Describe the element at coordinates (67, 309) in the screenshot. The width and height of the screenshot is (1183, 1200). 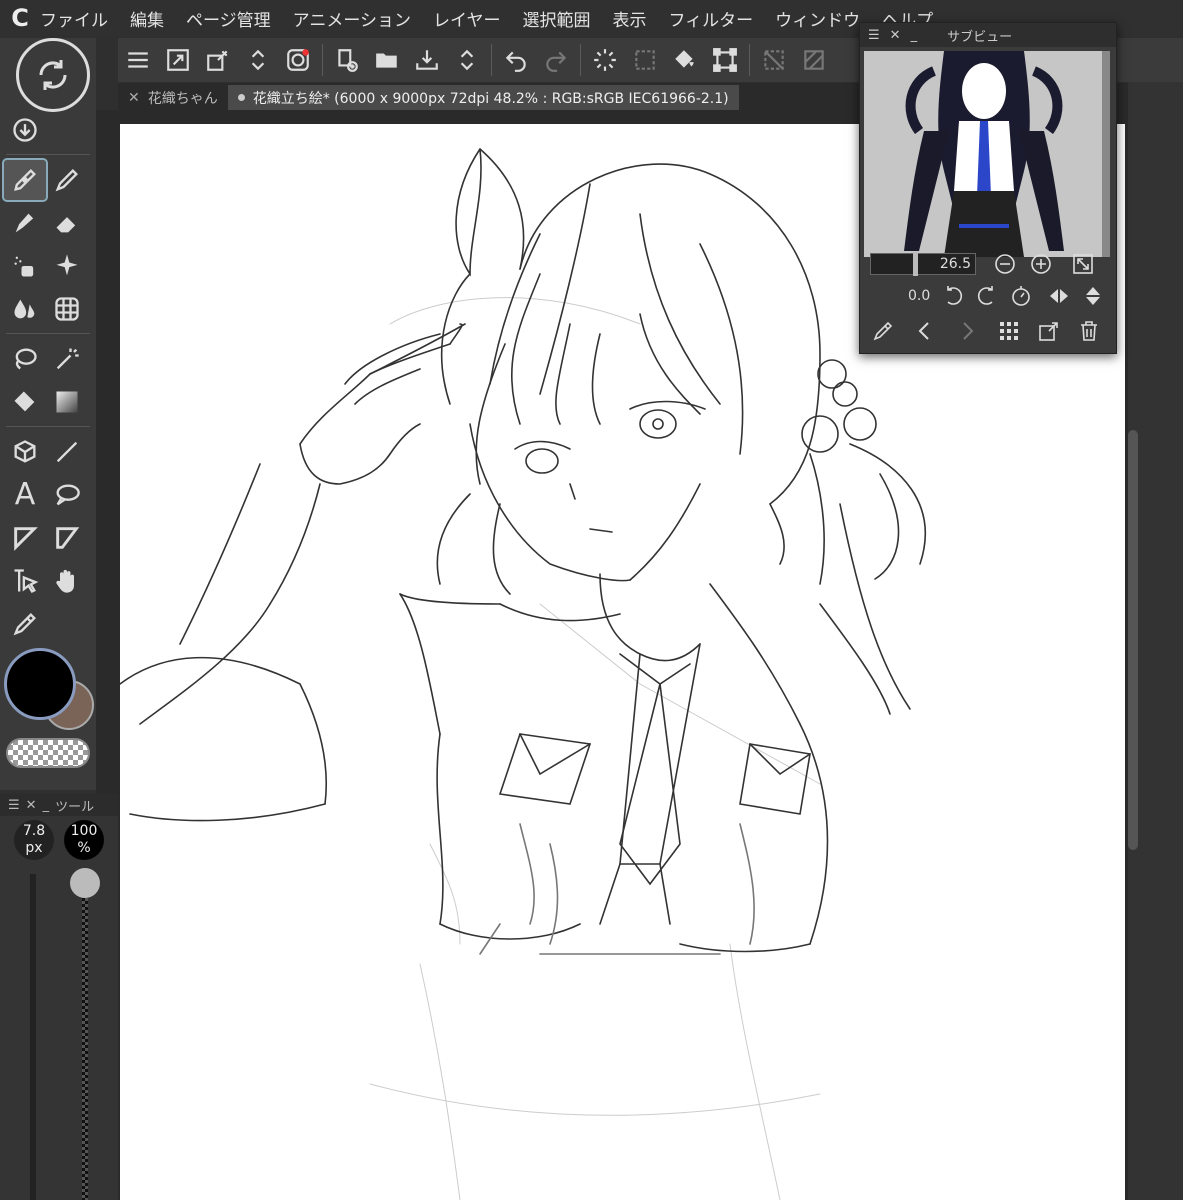
I see `mesh-icon` at that location.